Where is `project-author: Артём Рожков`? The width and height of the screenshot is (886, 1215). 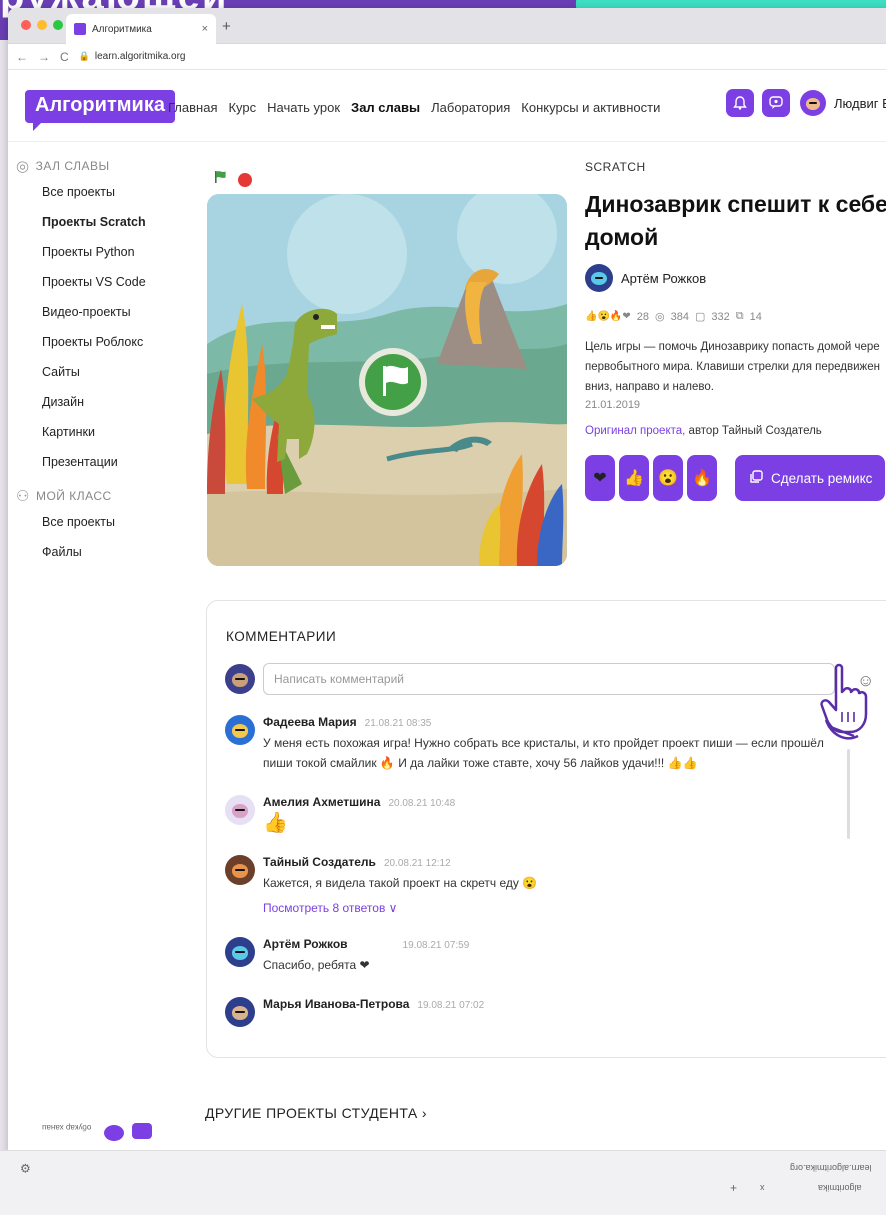
project-author: Артём Рожков is located at coordinates (735, 278).